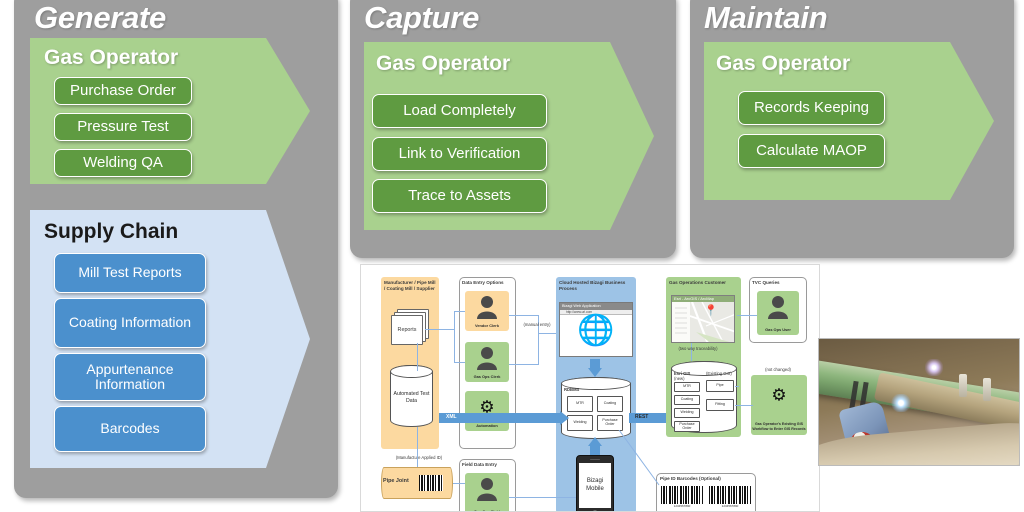 The image size is (1024, 512). What do you see at coordinates (100, 17) in the screenshot?
I see `phase-title-generate: Generate` at bounding box center [100, 17].